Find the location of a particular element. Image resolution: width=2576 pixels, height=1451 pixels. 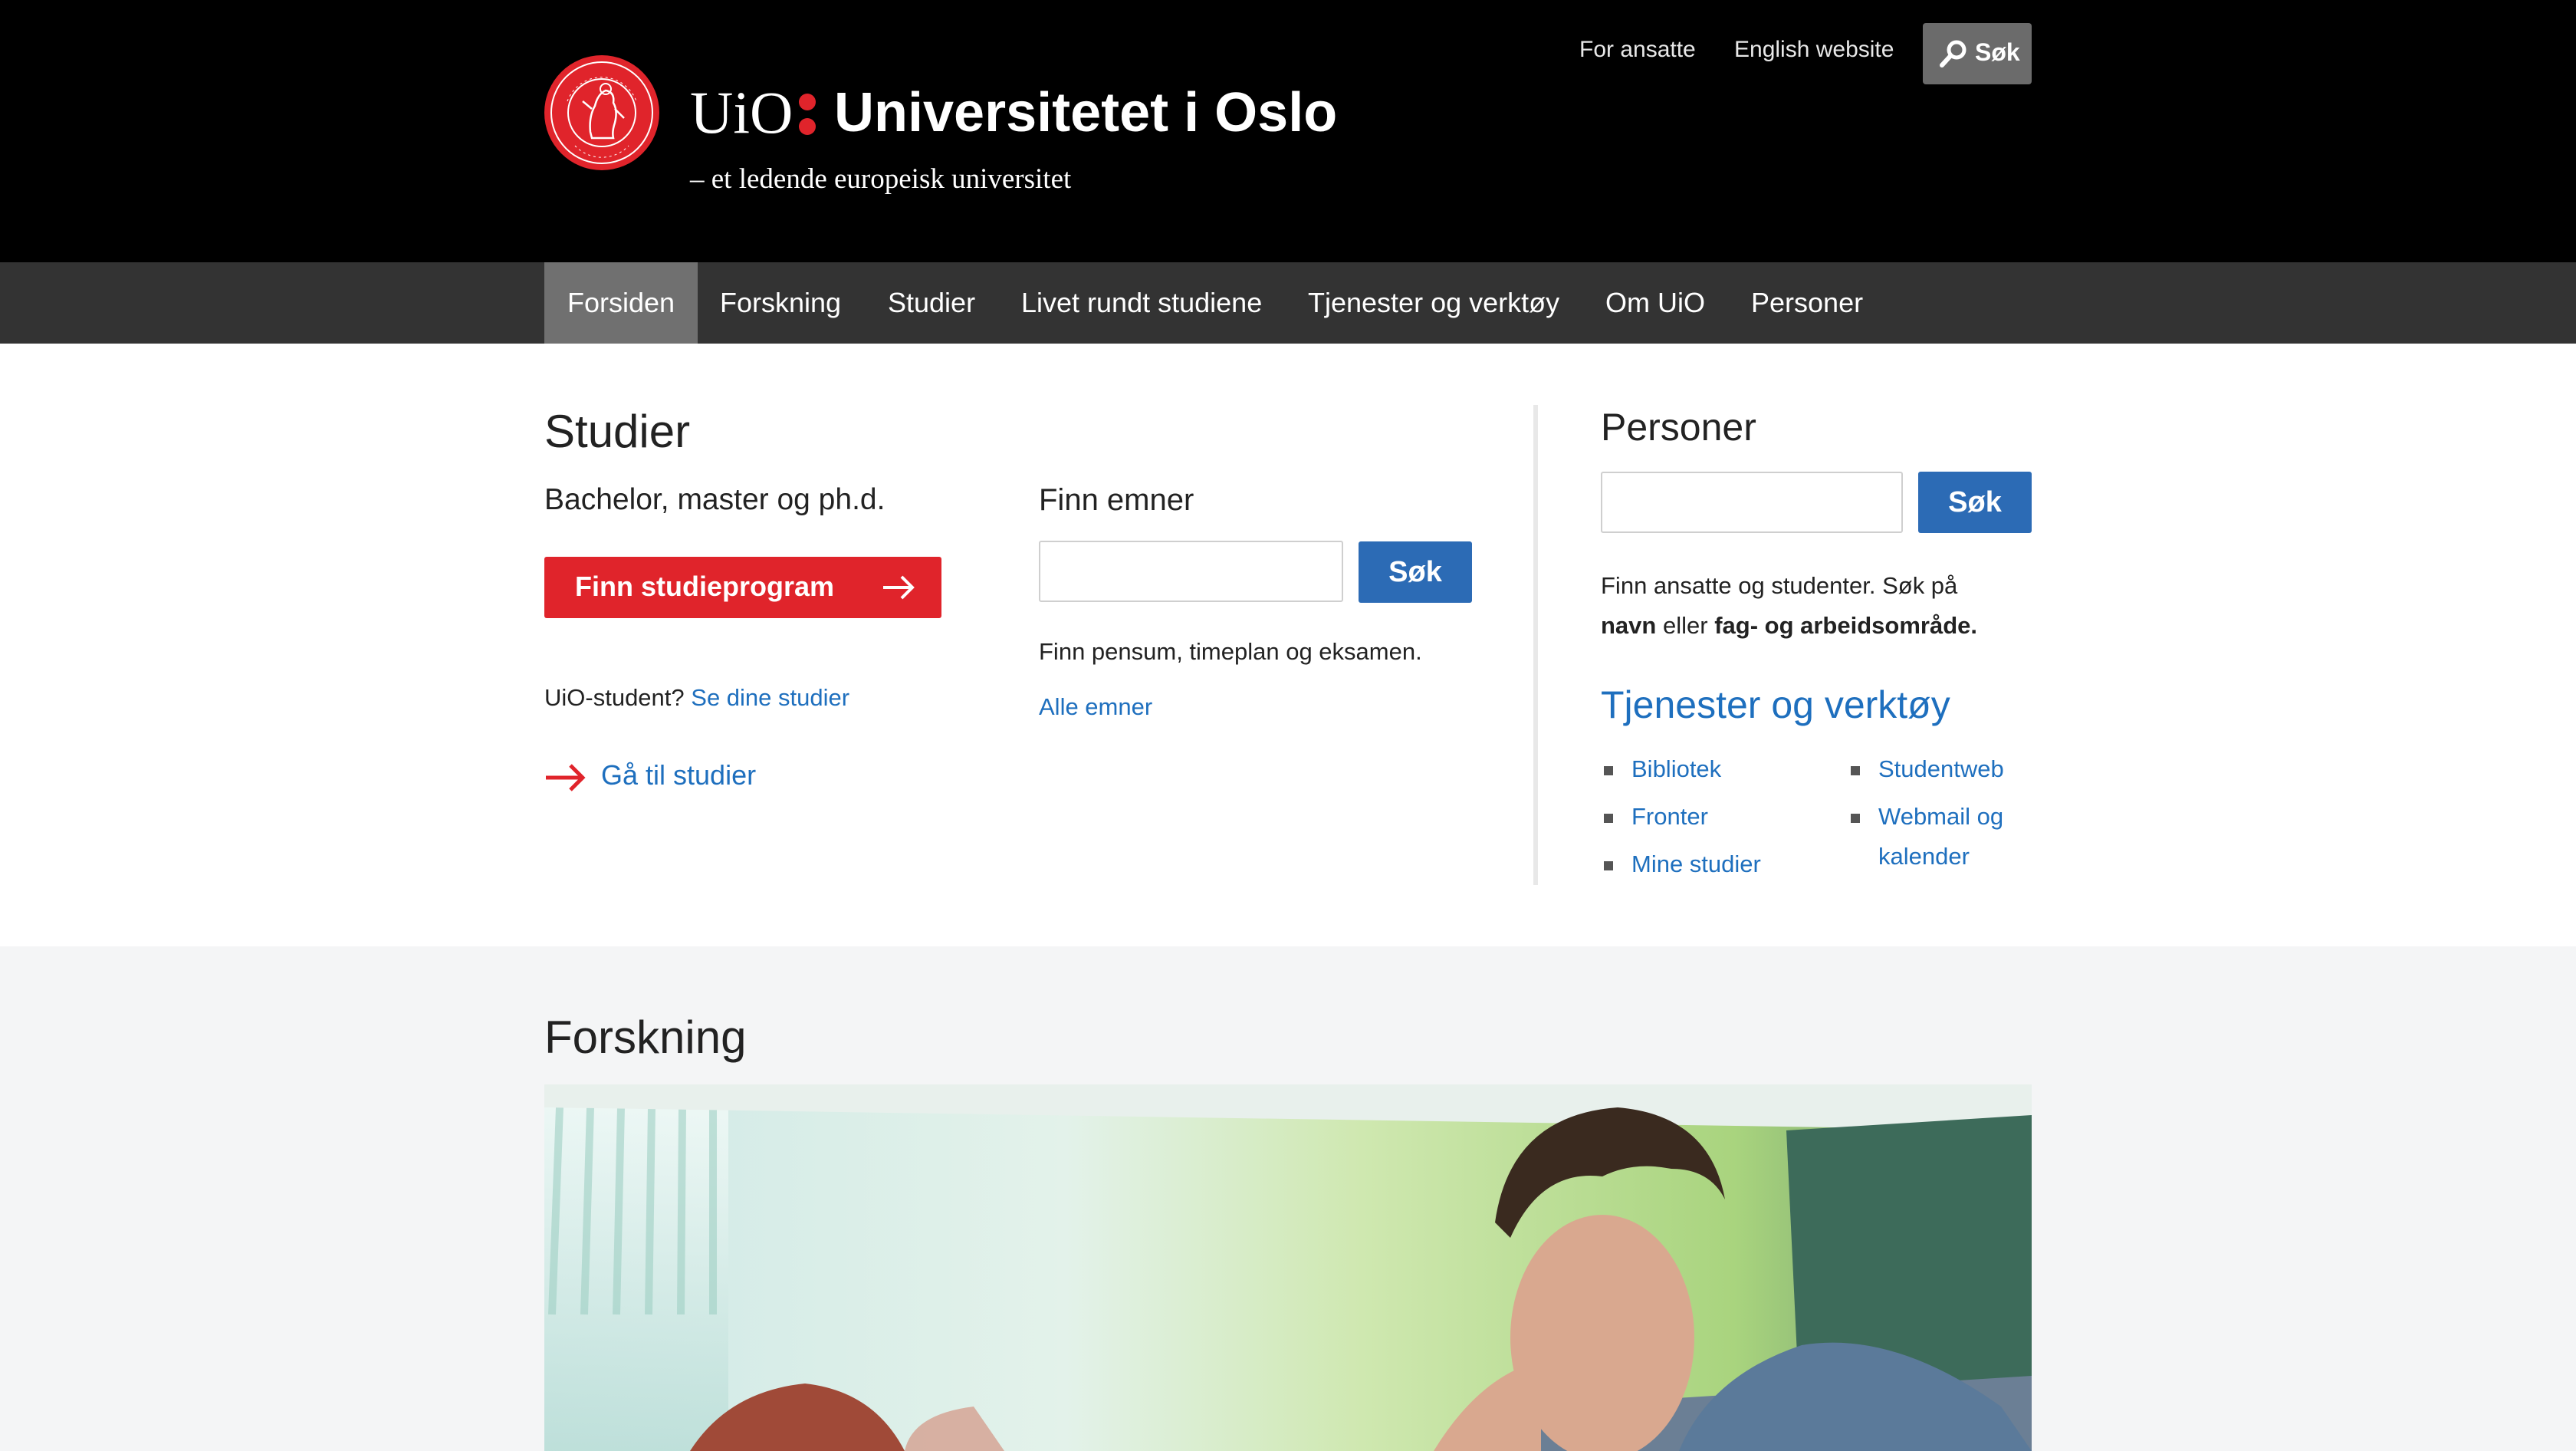

tjenester-heading: Tjenester og verktøy is located at coordinates (1776, 705).